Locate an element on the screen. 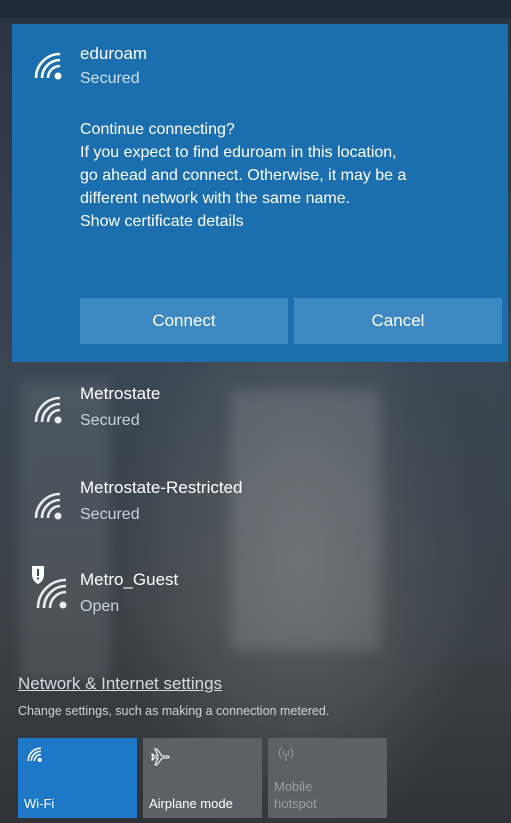 The image size is (511, 823). airplane-icon is located at coordinates (160, 757).